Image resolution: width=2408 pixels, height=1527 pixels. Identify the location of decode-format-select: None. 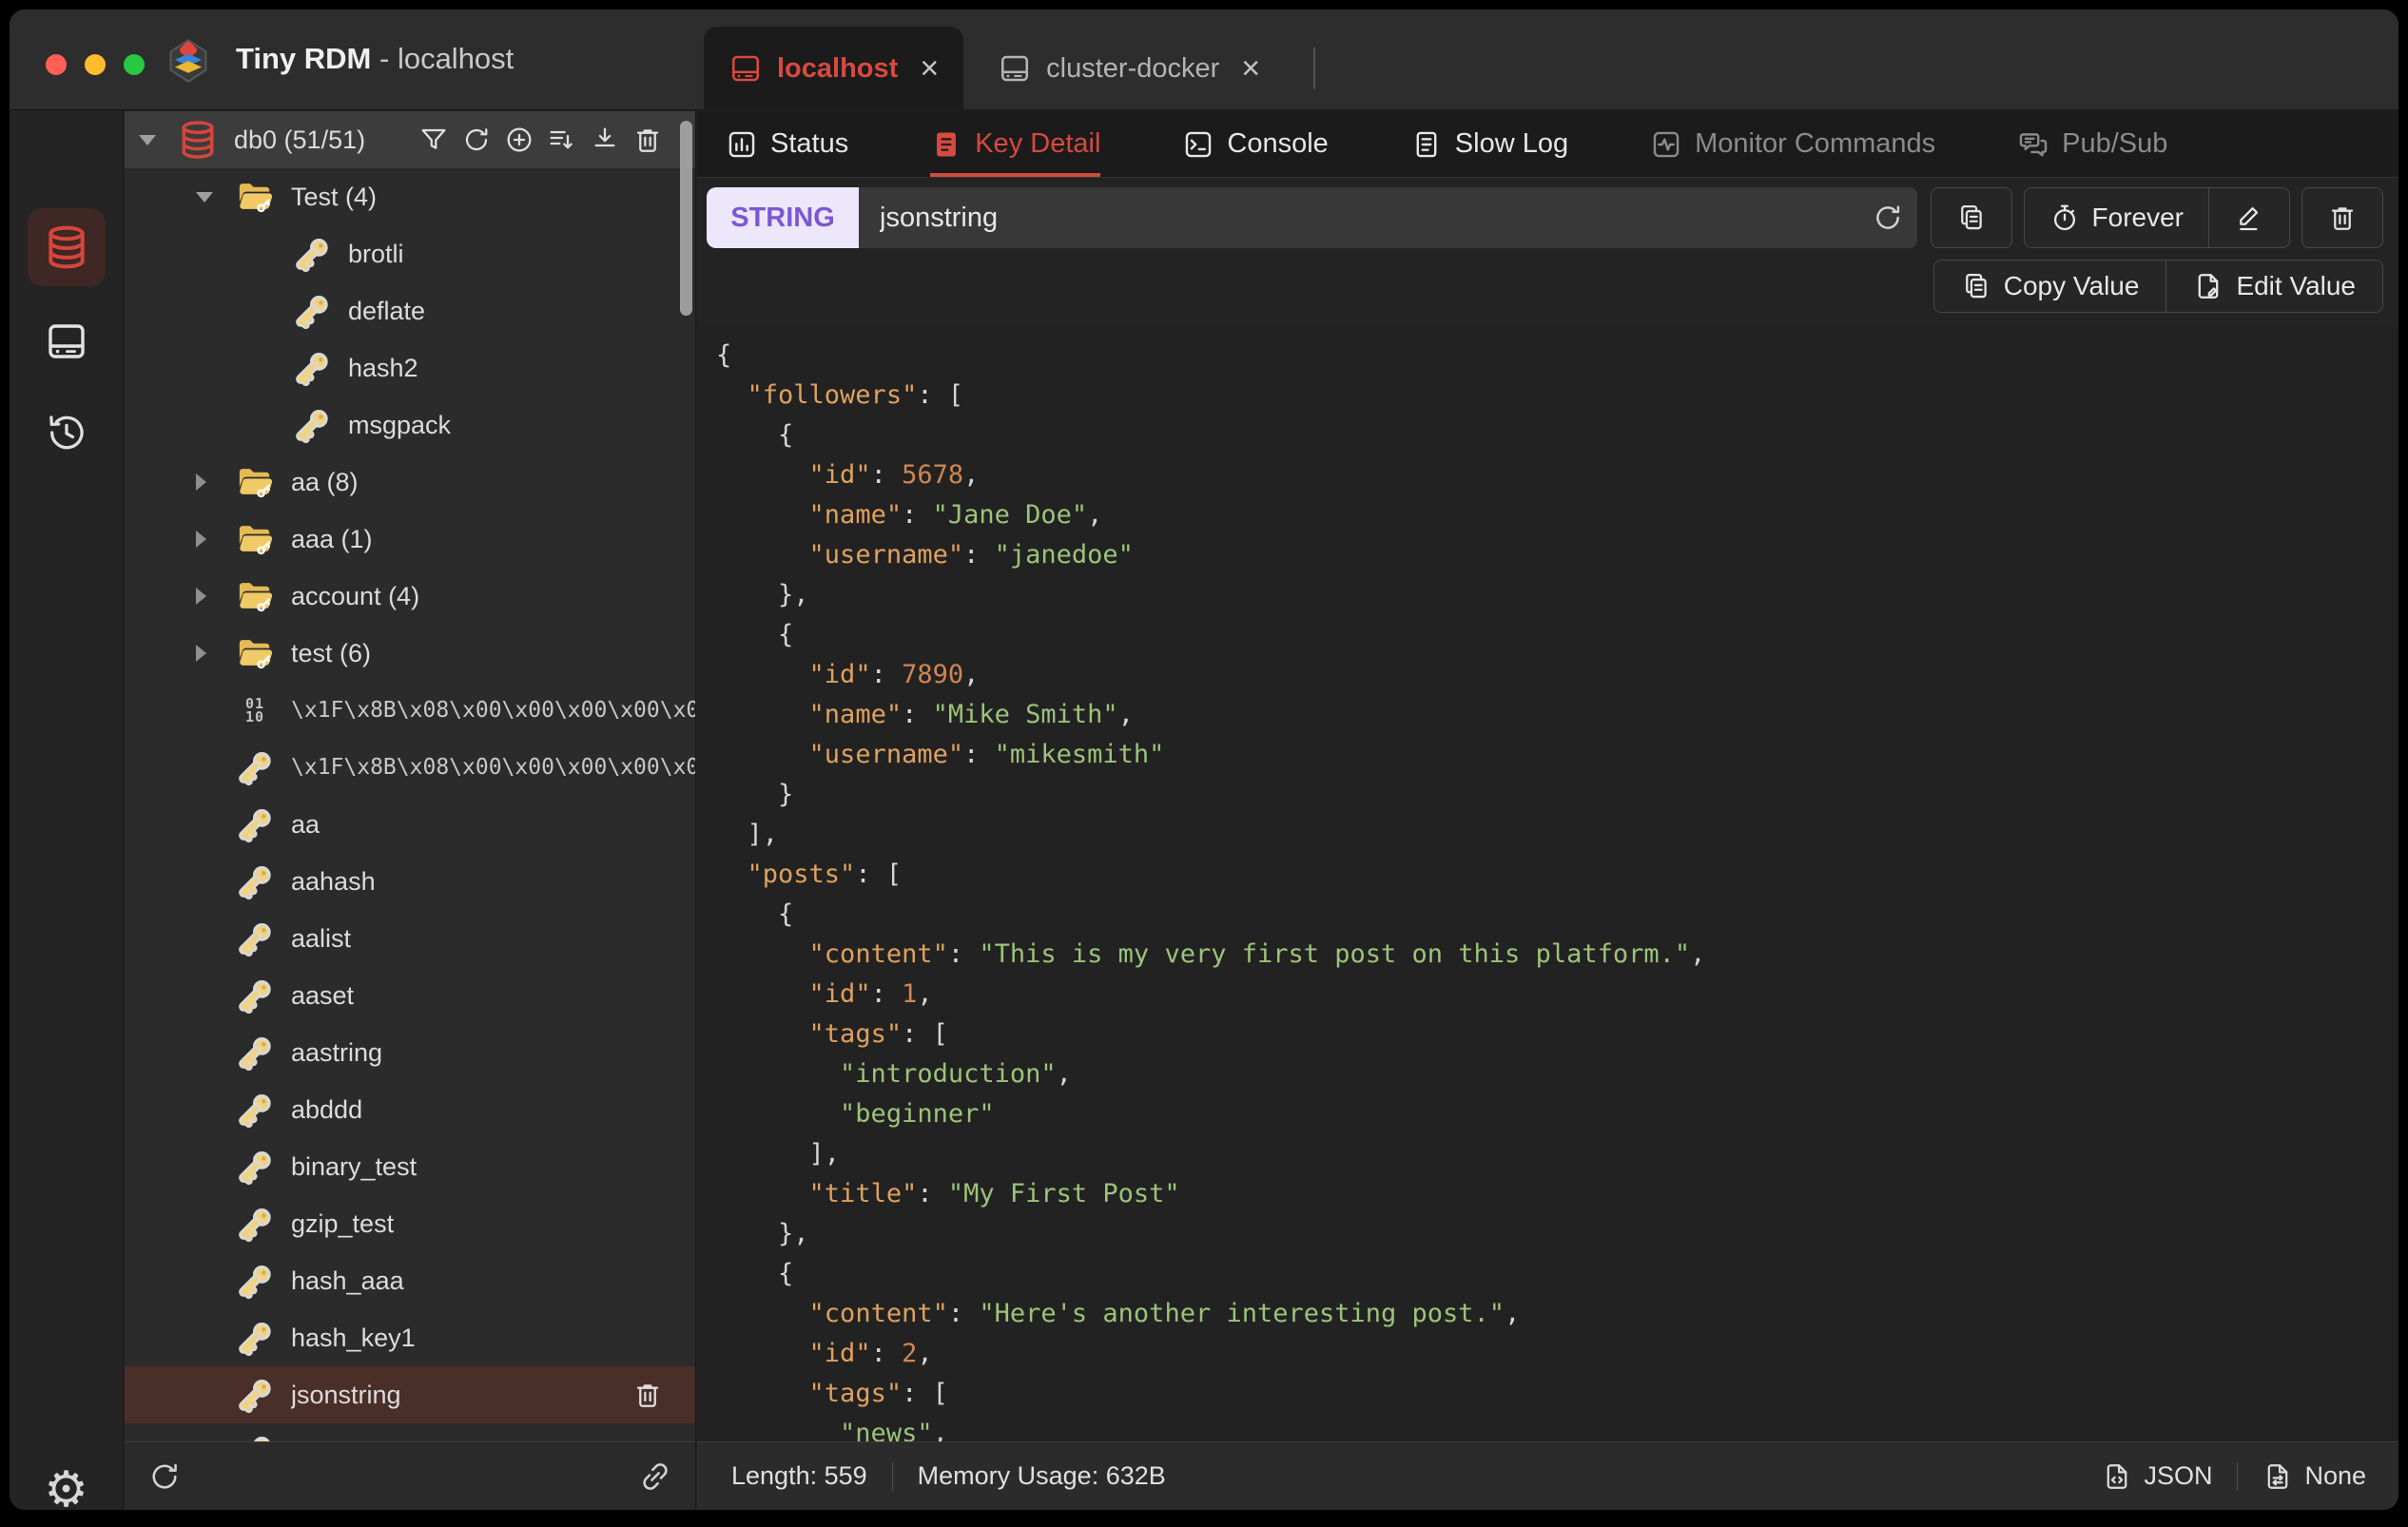
(2314, 1477).